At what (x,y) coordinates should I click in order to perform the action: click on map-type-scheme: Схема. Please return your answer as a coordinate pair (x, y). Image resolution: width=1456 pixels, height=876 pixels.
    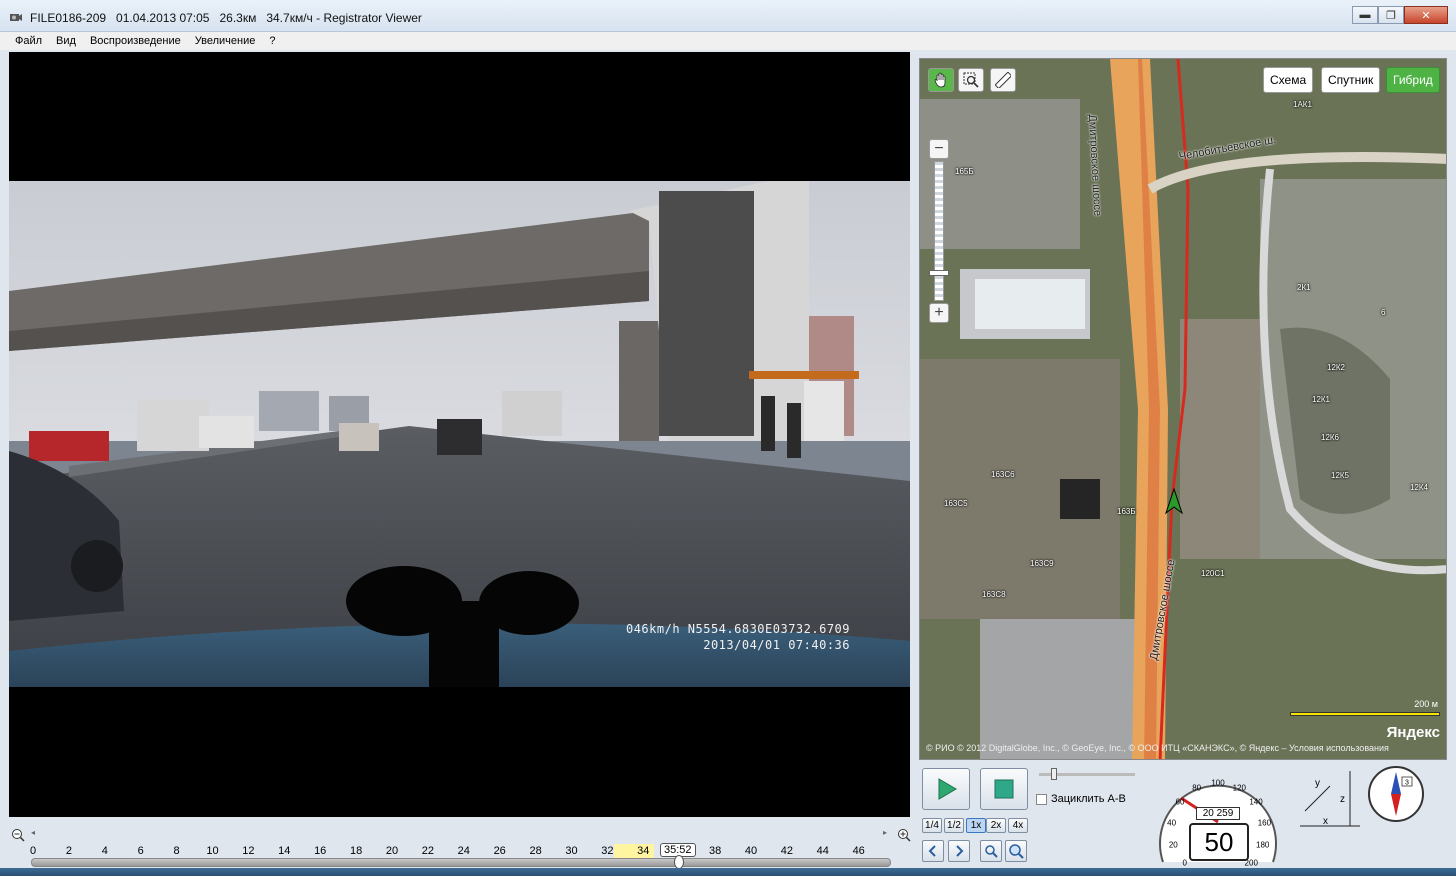
    Looking at the image, I should click on (1288, 80).